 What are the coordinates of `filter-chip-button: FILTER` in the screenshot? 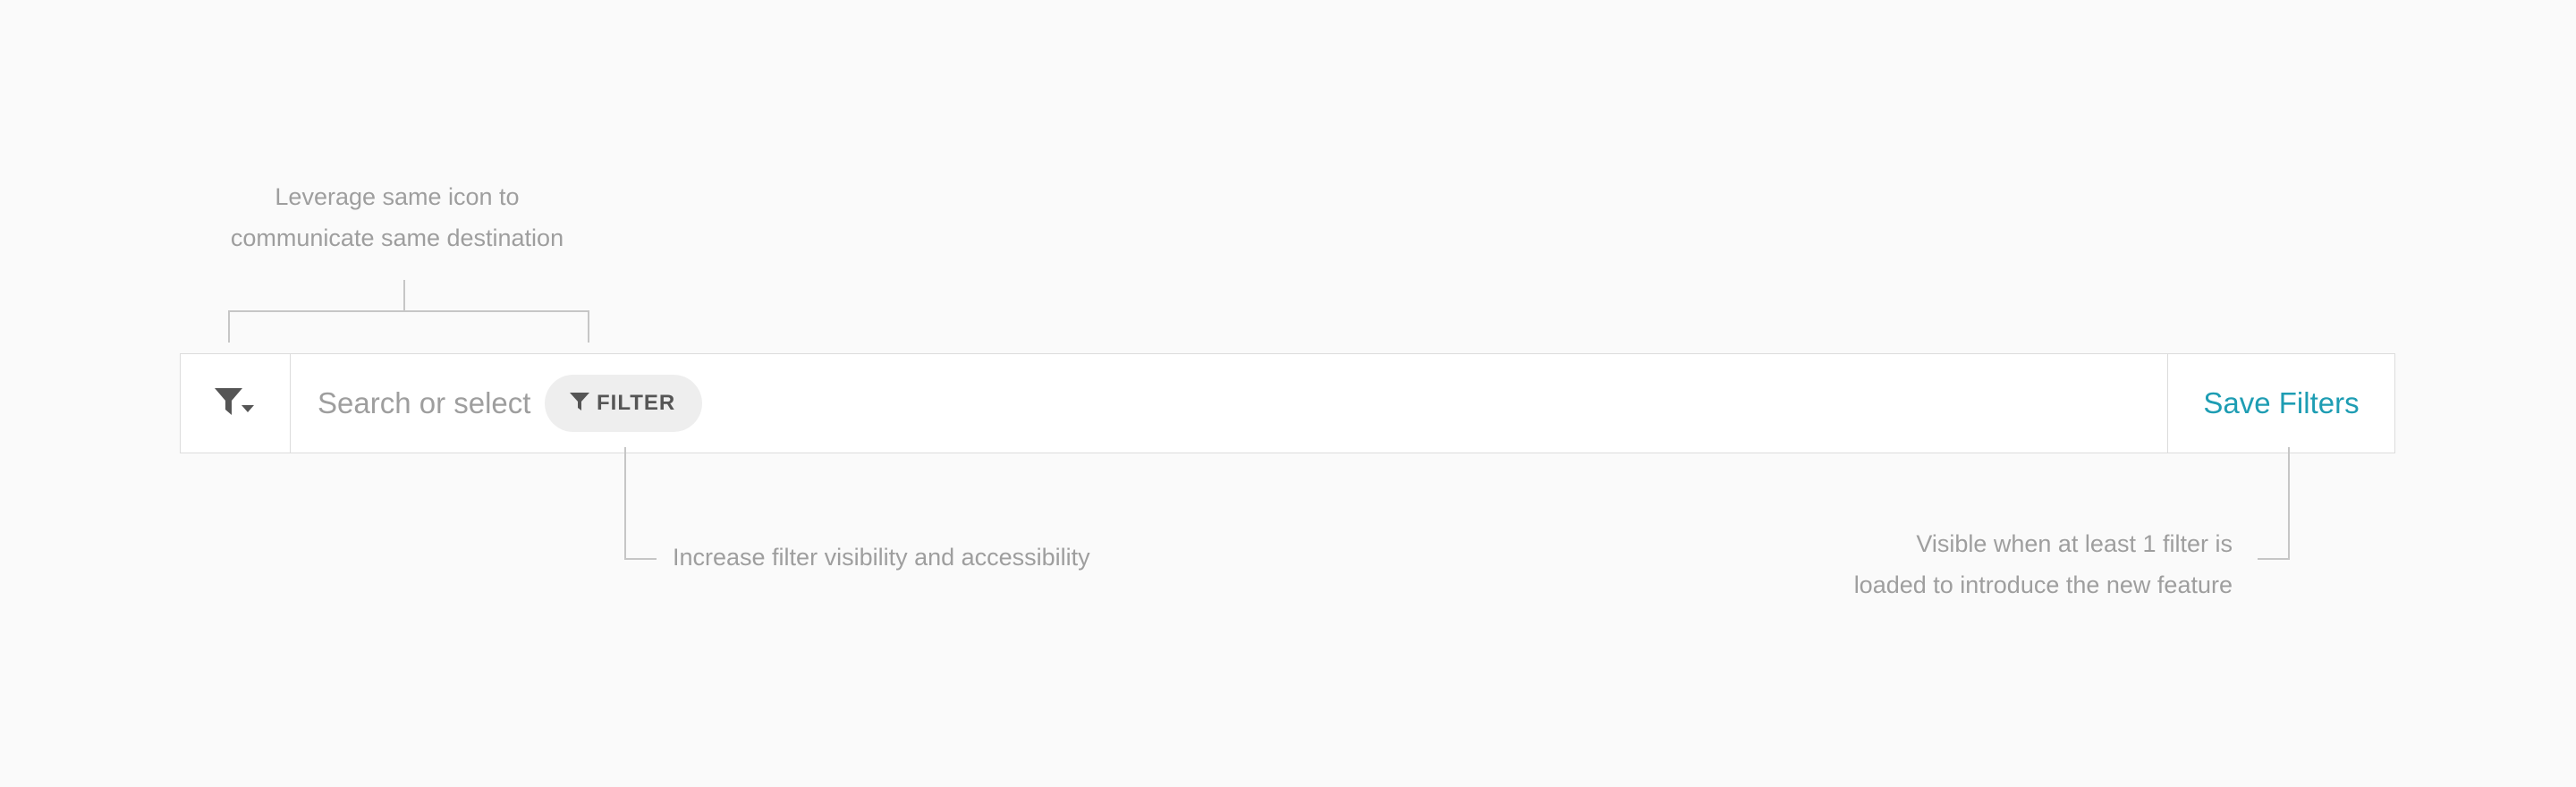 It's located at (624, 403).